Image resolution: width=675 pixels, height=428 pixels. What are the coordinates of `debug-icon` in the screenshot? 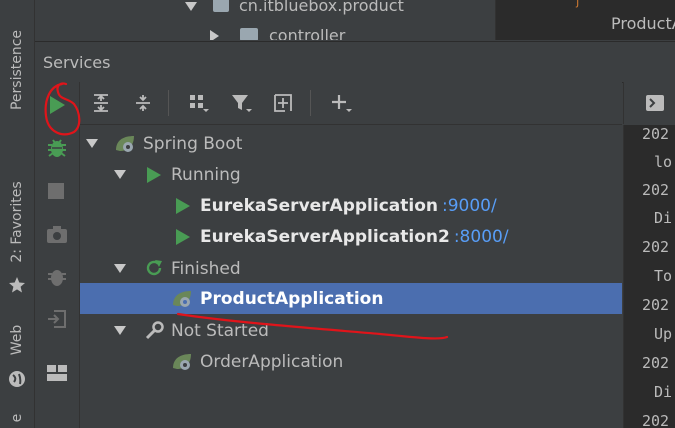 It's located at (57, 150).